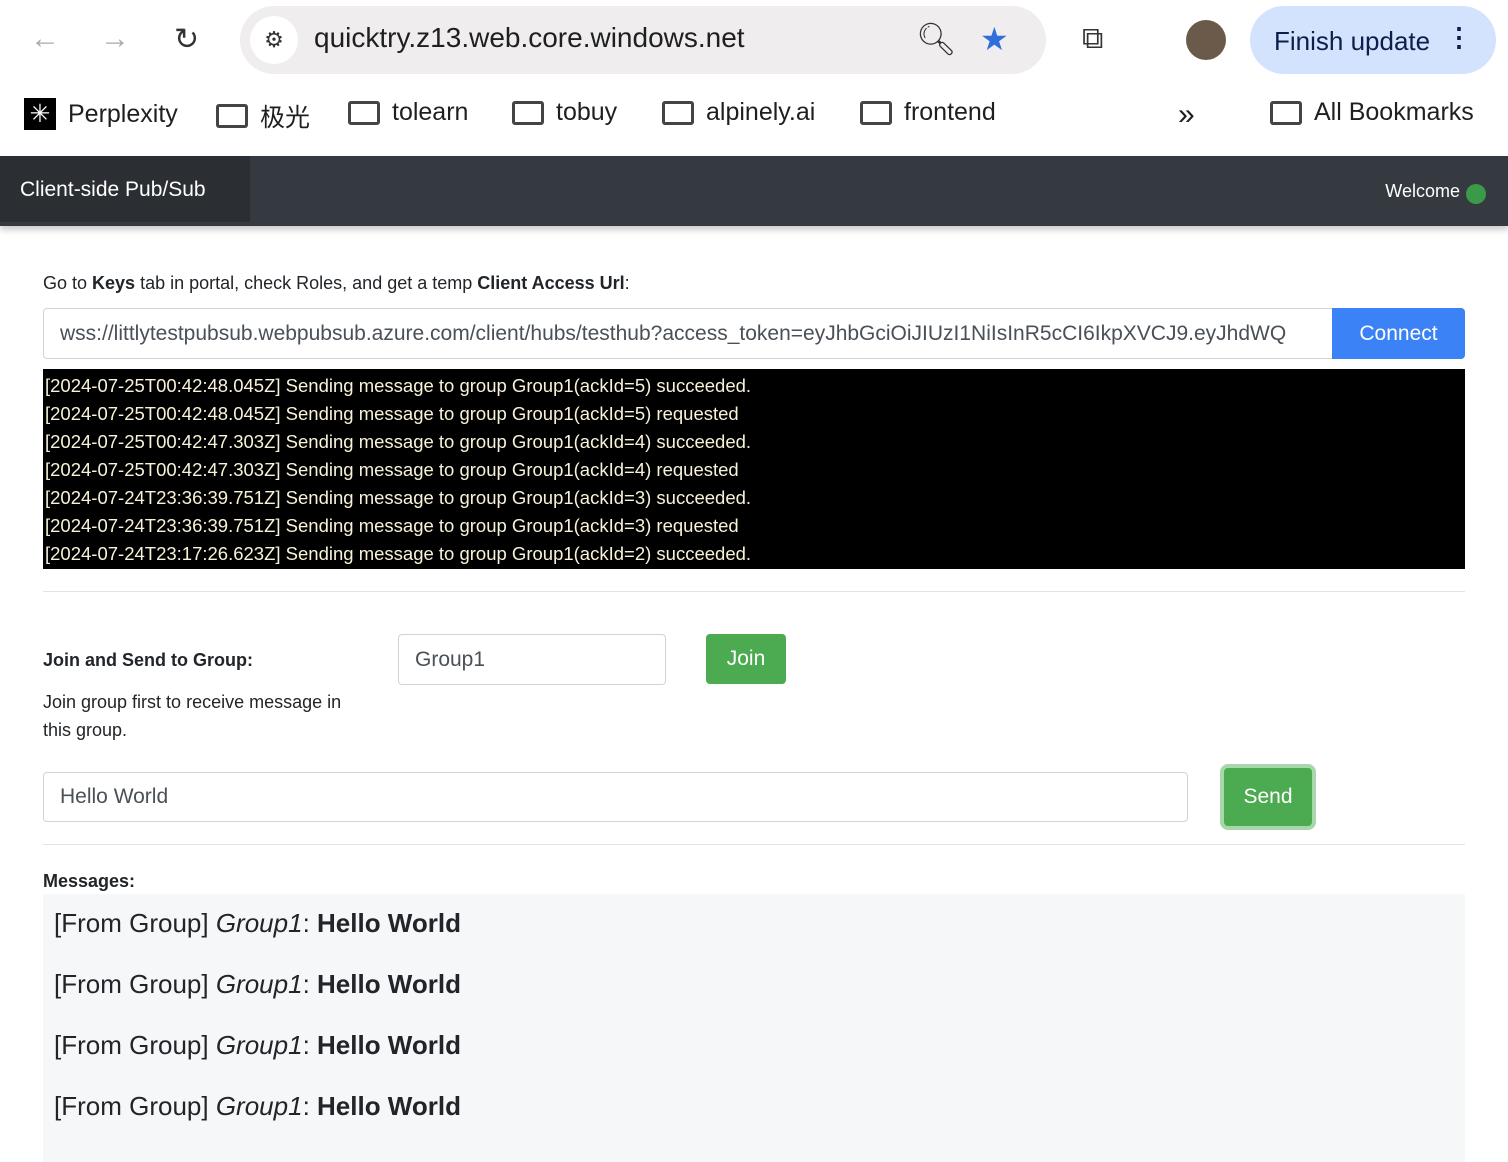 The width and height of the screenshot is (1508, 1162). What do you see at coordinates (761, 112) in the screenshot?
I see `bookmark-label: alpinely.ai` at bounding box center [761, 112].